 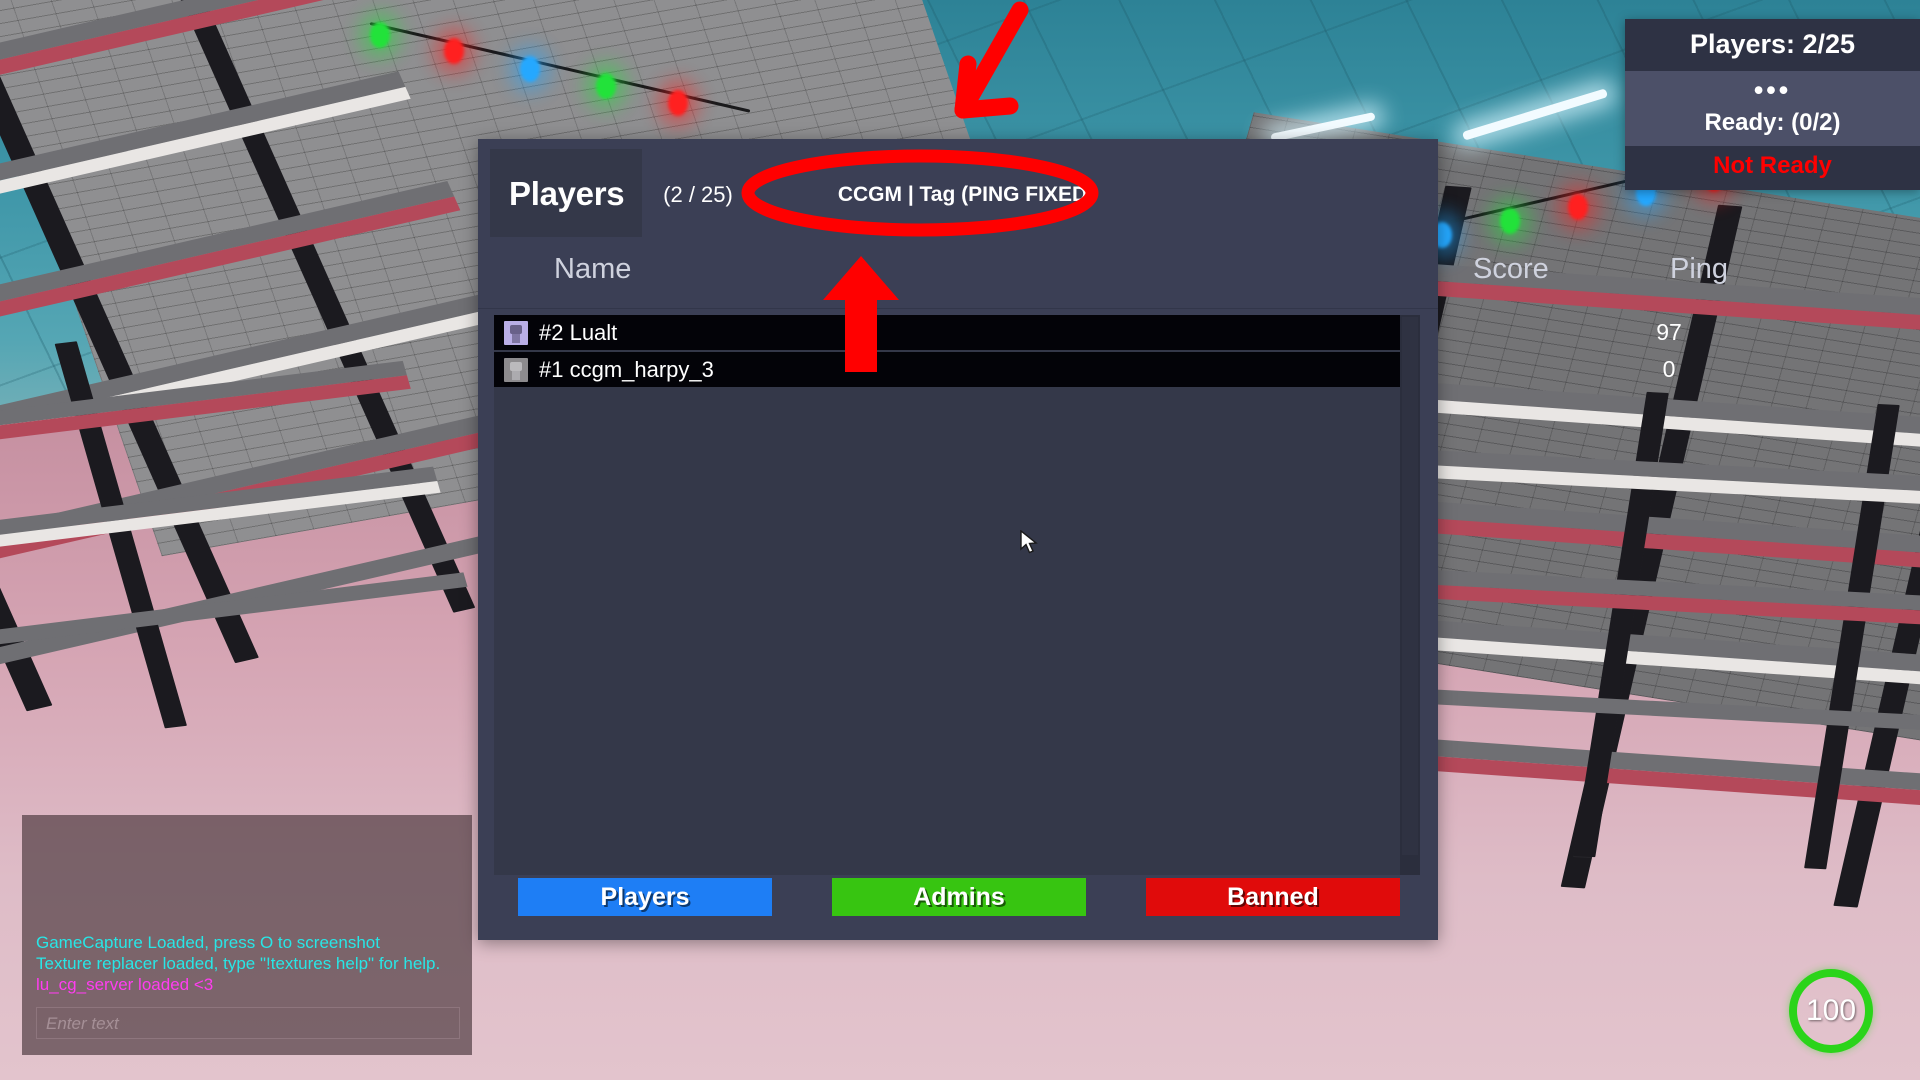 What do you see at coordinates (593, 269) in the screenshot?
I see `column-header-name: Name` at bounding box center [593, 269].